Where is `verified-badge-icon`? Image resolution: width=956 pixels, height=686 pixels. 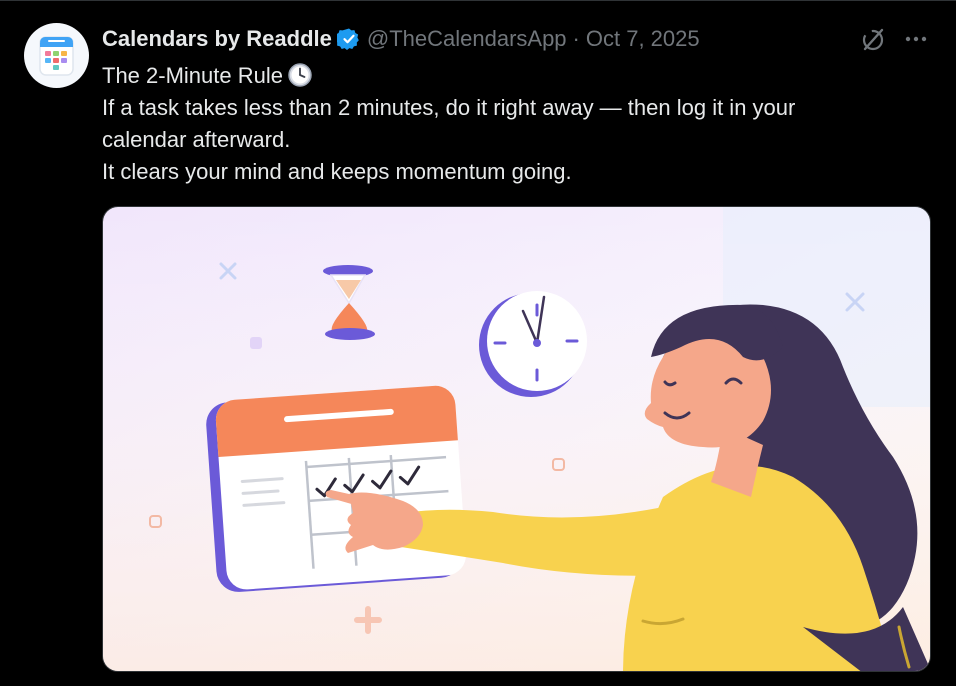
verified-badge-icon is located at coordinates (348, 39).